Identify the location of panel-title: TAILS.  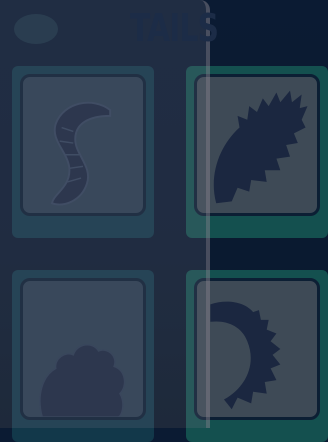
(174, 28).